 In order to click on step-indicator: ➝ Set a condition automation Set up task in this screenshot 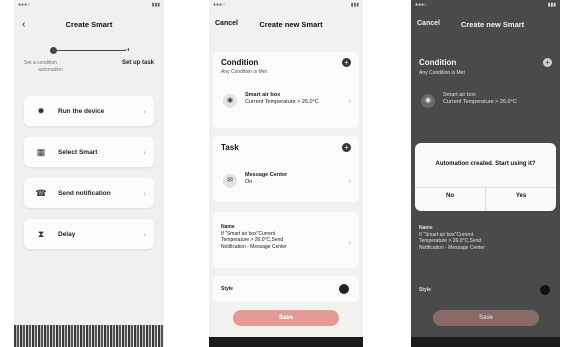, I will do `click(89, 64)`.